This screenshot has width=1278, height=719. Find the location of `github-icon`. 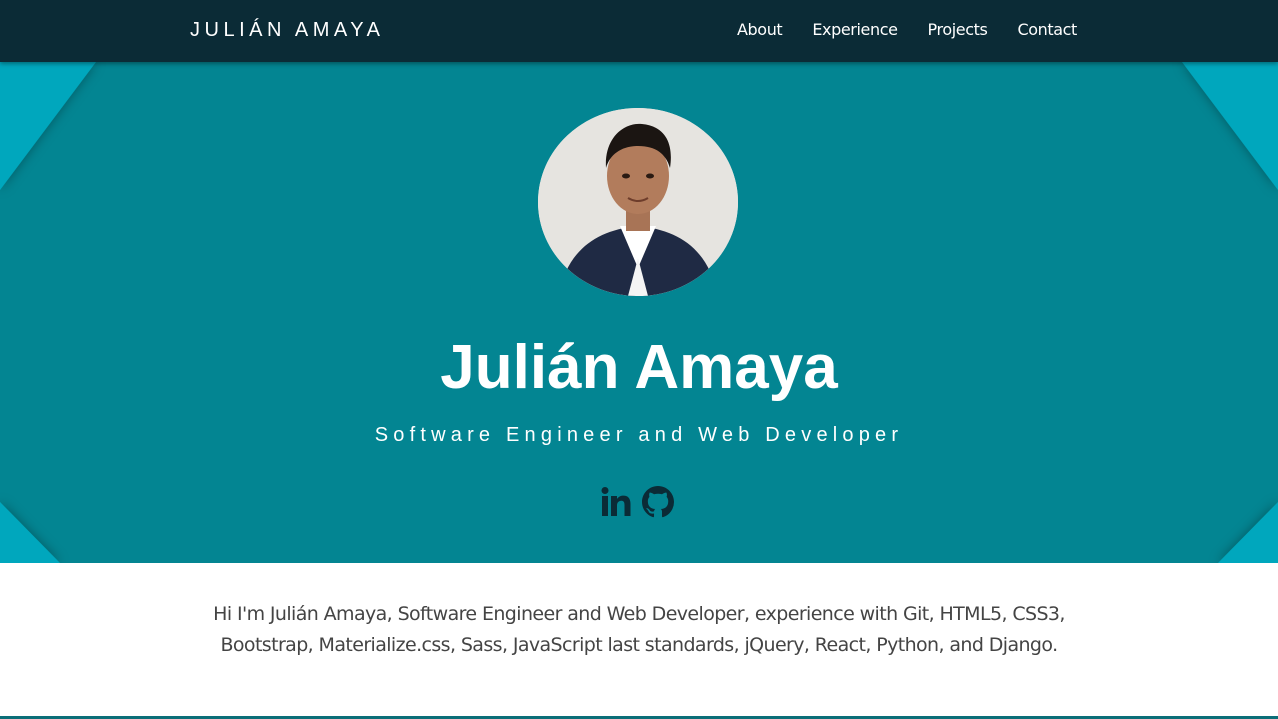

github-icon is located at coordinates (658, 502).